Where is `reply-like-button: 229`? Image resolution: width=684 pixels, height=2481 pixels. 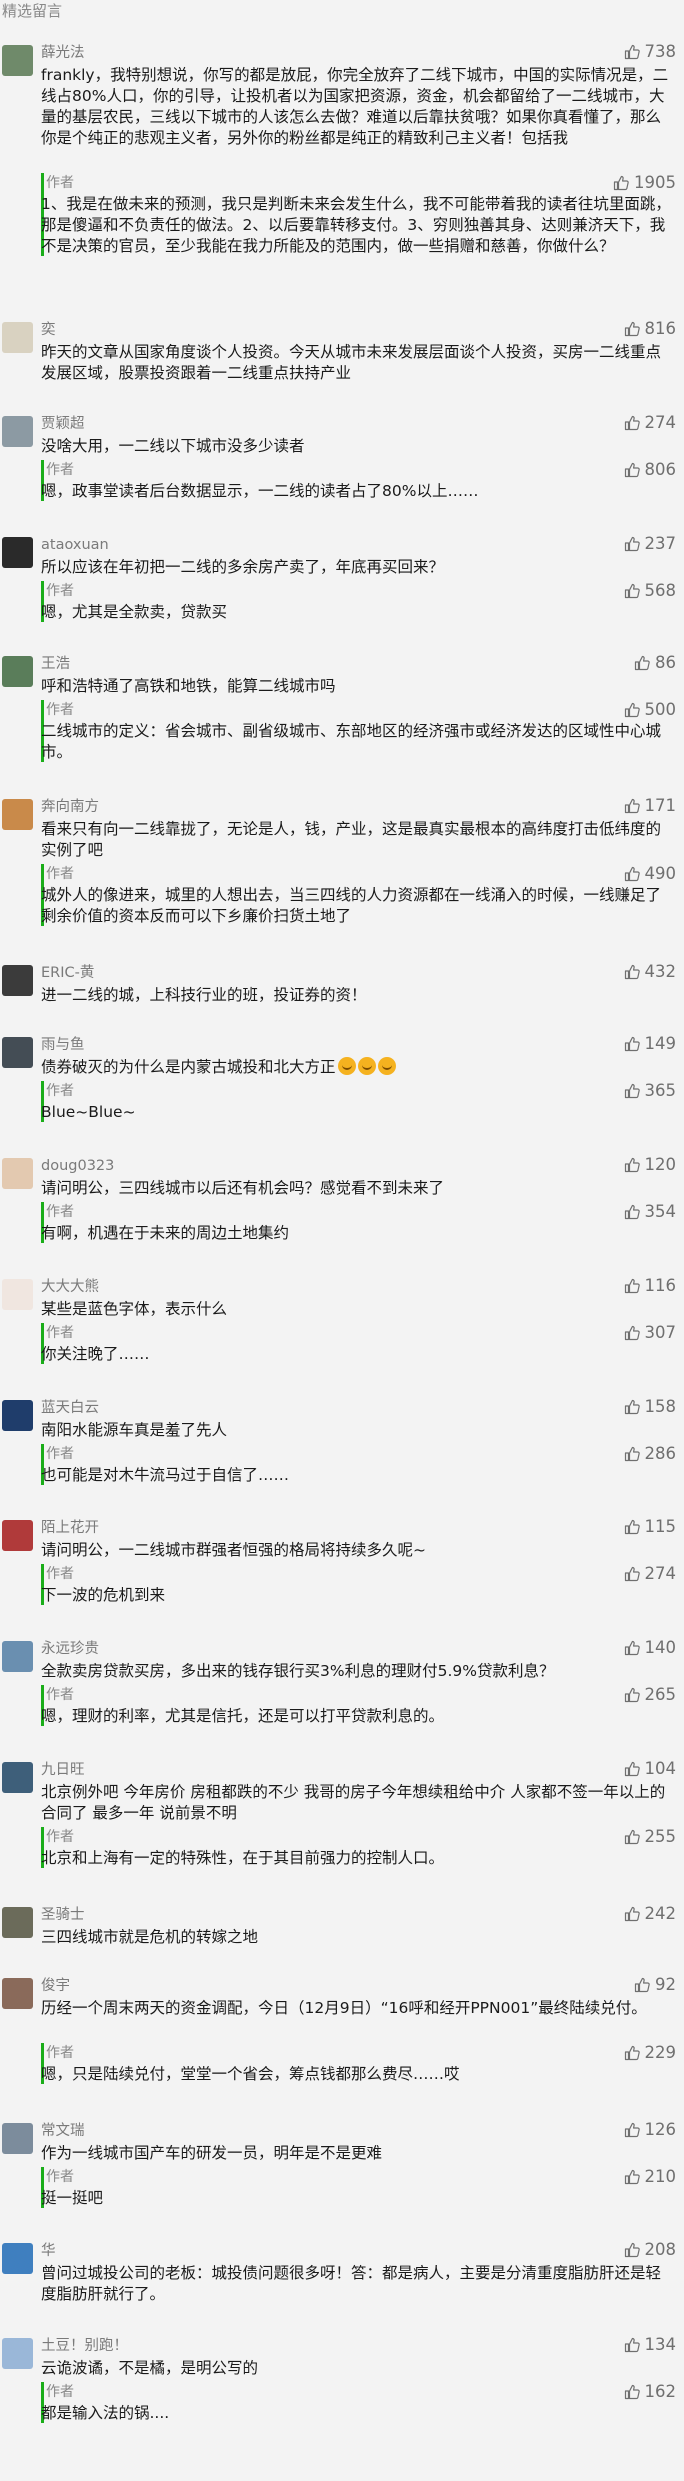
reply-like-button: 229 is located at coordinates (650, 2053).